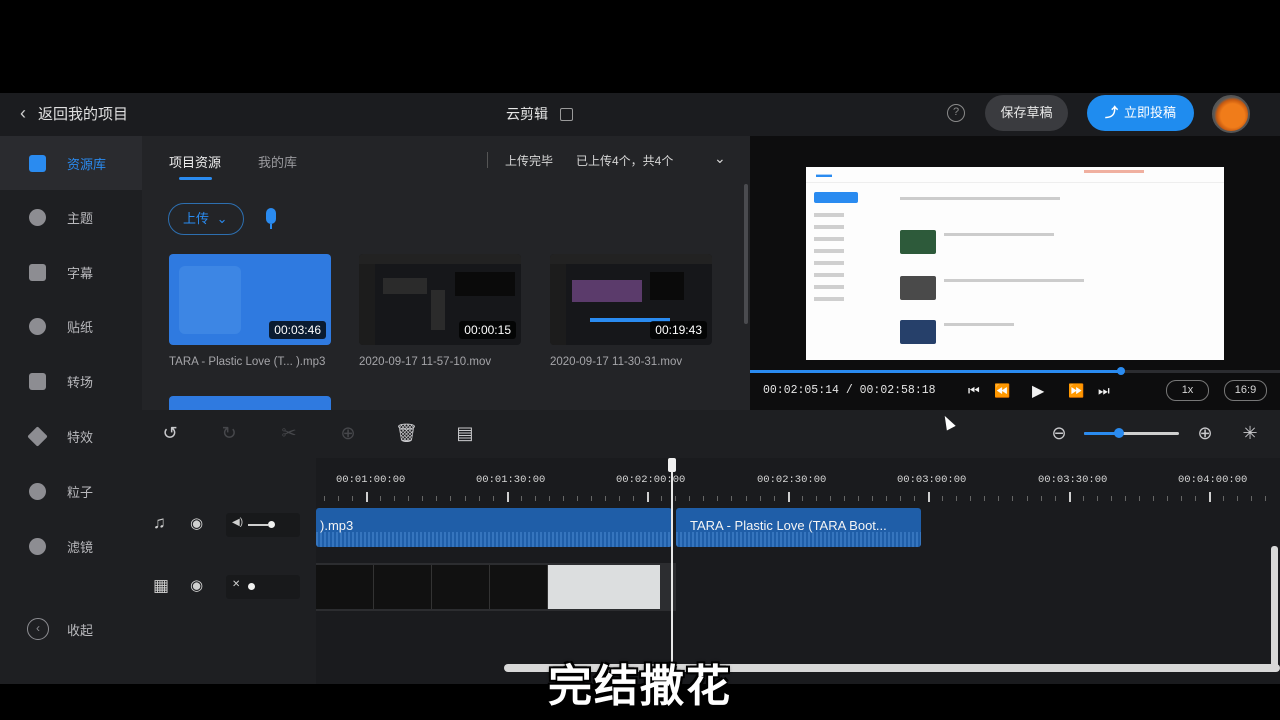 The image size is (1280, 720). I want to click on aspect-button: 16:9, so click(1245, 390).